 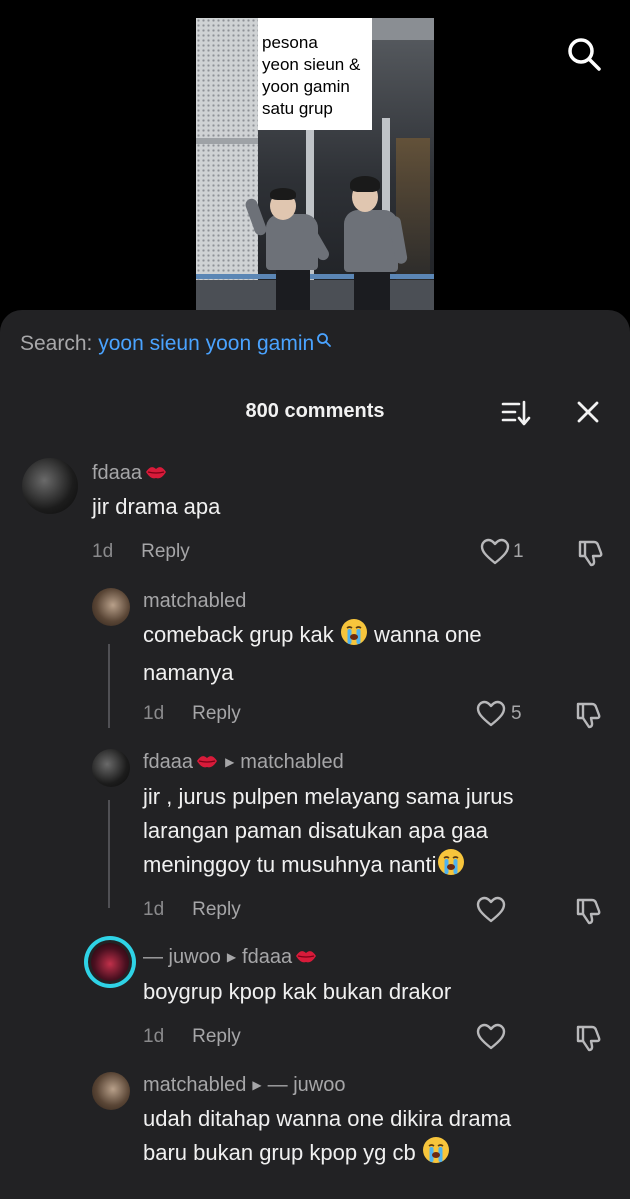 I want to click on comment-line: comeback grup kak, so click(x=238, y=634).